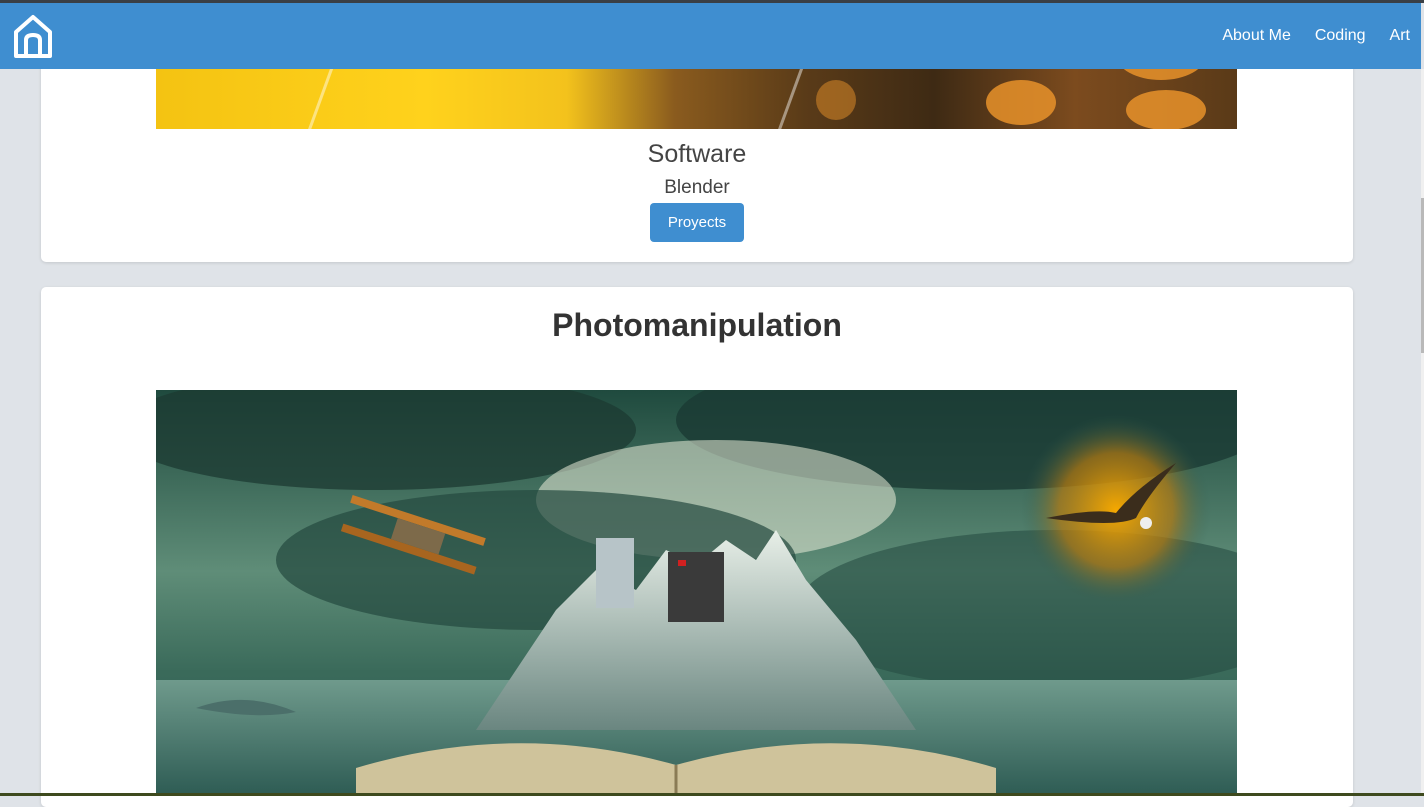 The width and height of the screenshot is (1424, 807). Describe the element at coordinates (697, 154) in the screenshot. I see `software-card-title: Software` at that location.